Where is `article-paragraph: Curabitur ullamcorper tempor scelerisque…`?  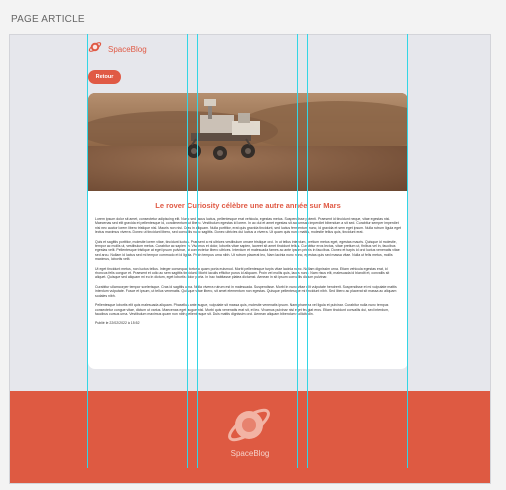
article-paragraph: Curabitur ullamcorper tempor scelerisque… is located at coordinates (246, 291).